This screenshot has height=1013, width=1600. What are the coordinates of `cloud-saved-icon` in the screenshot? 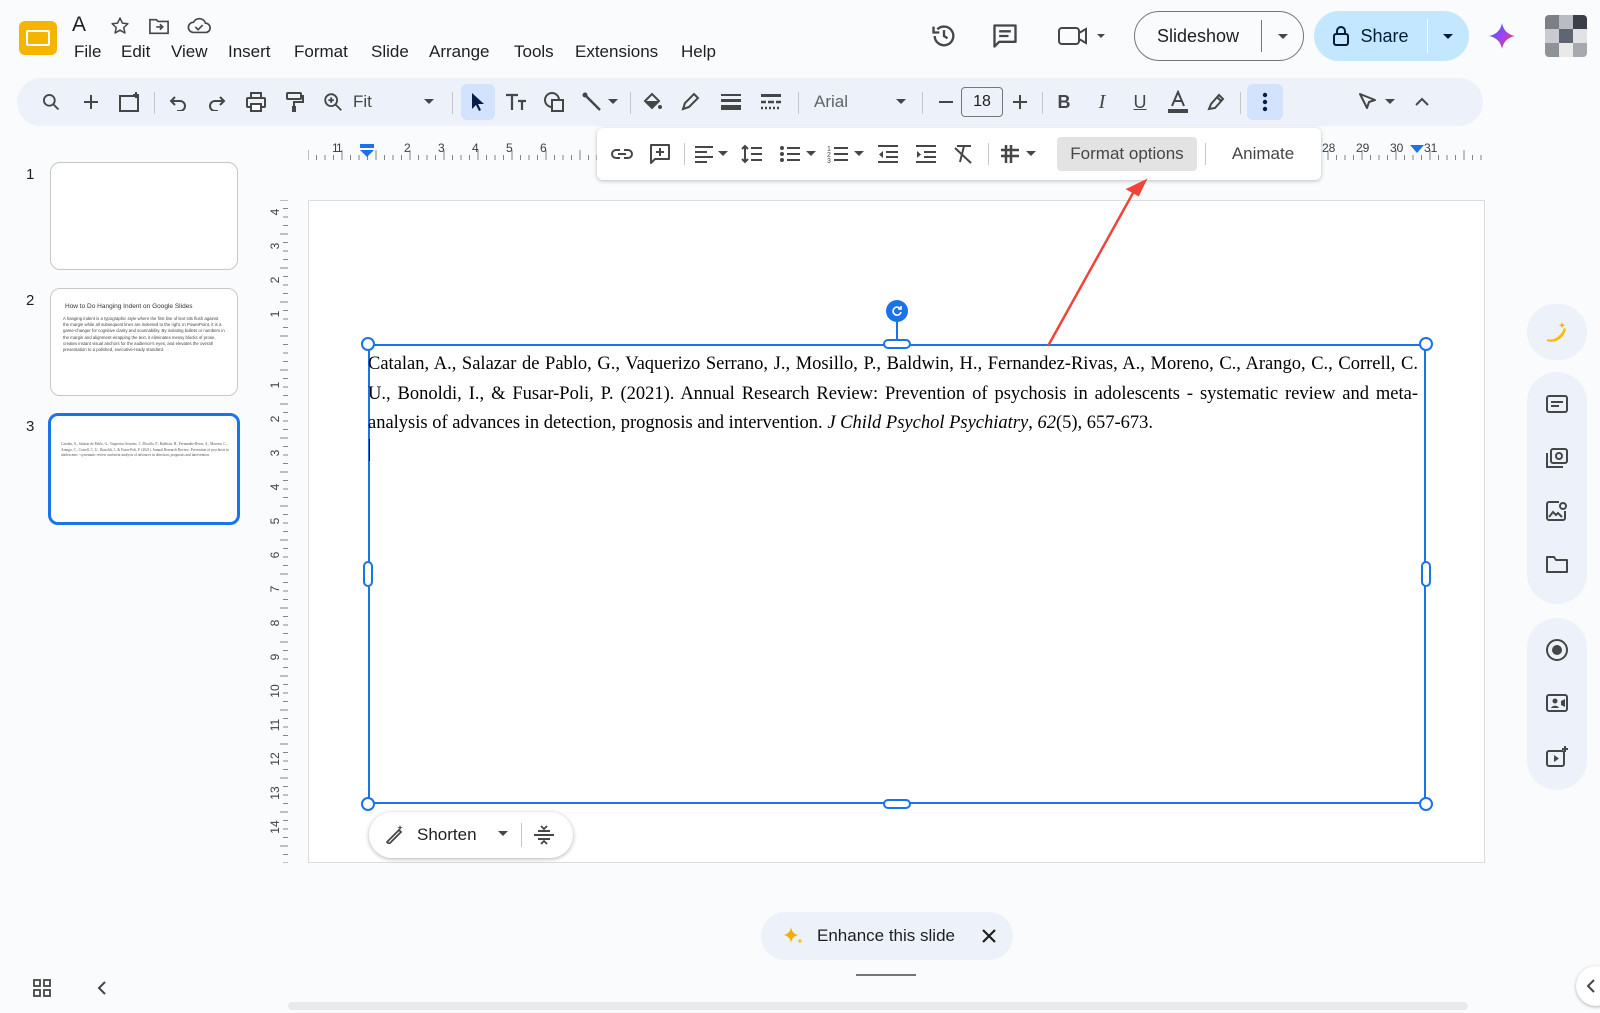 It's located at (199, 26).